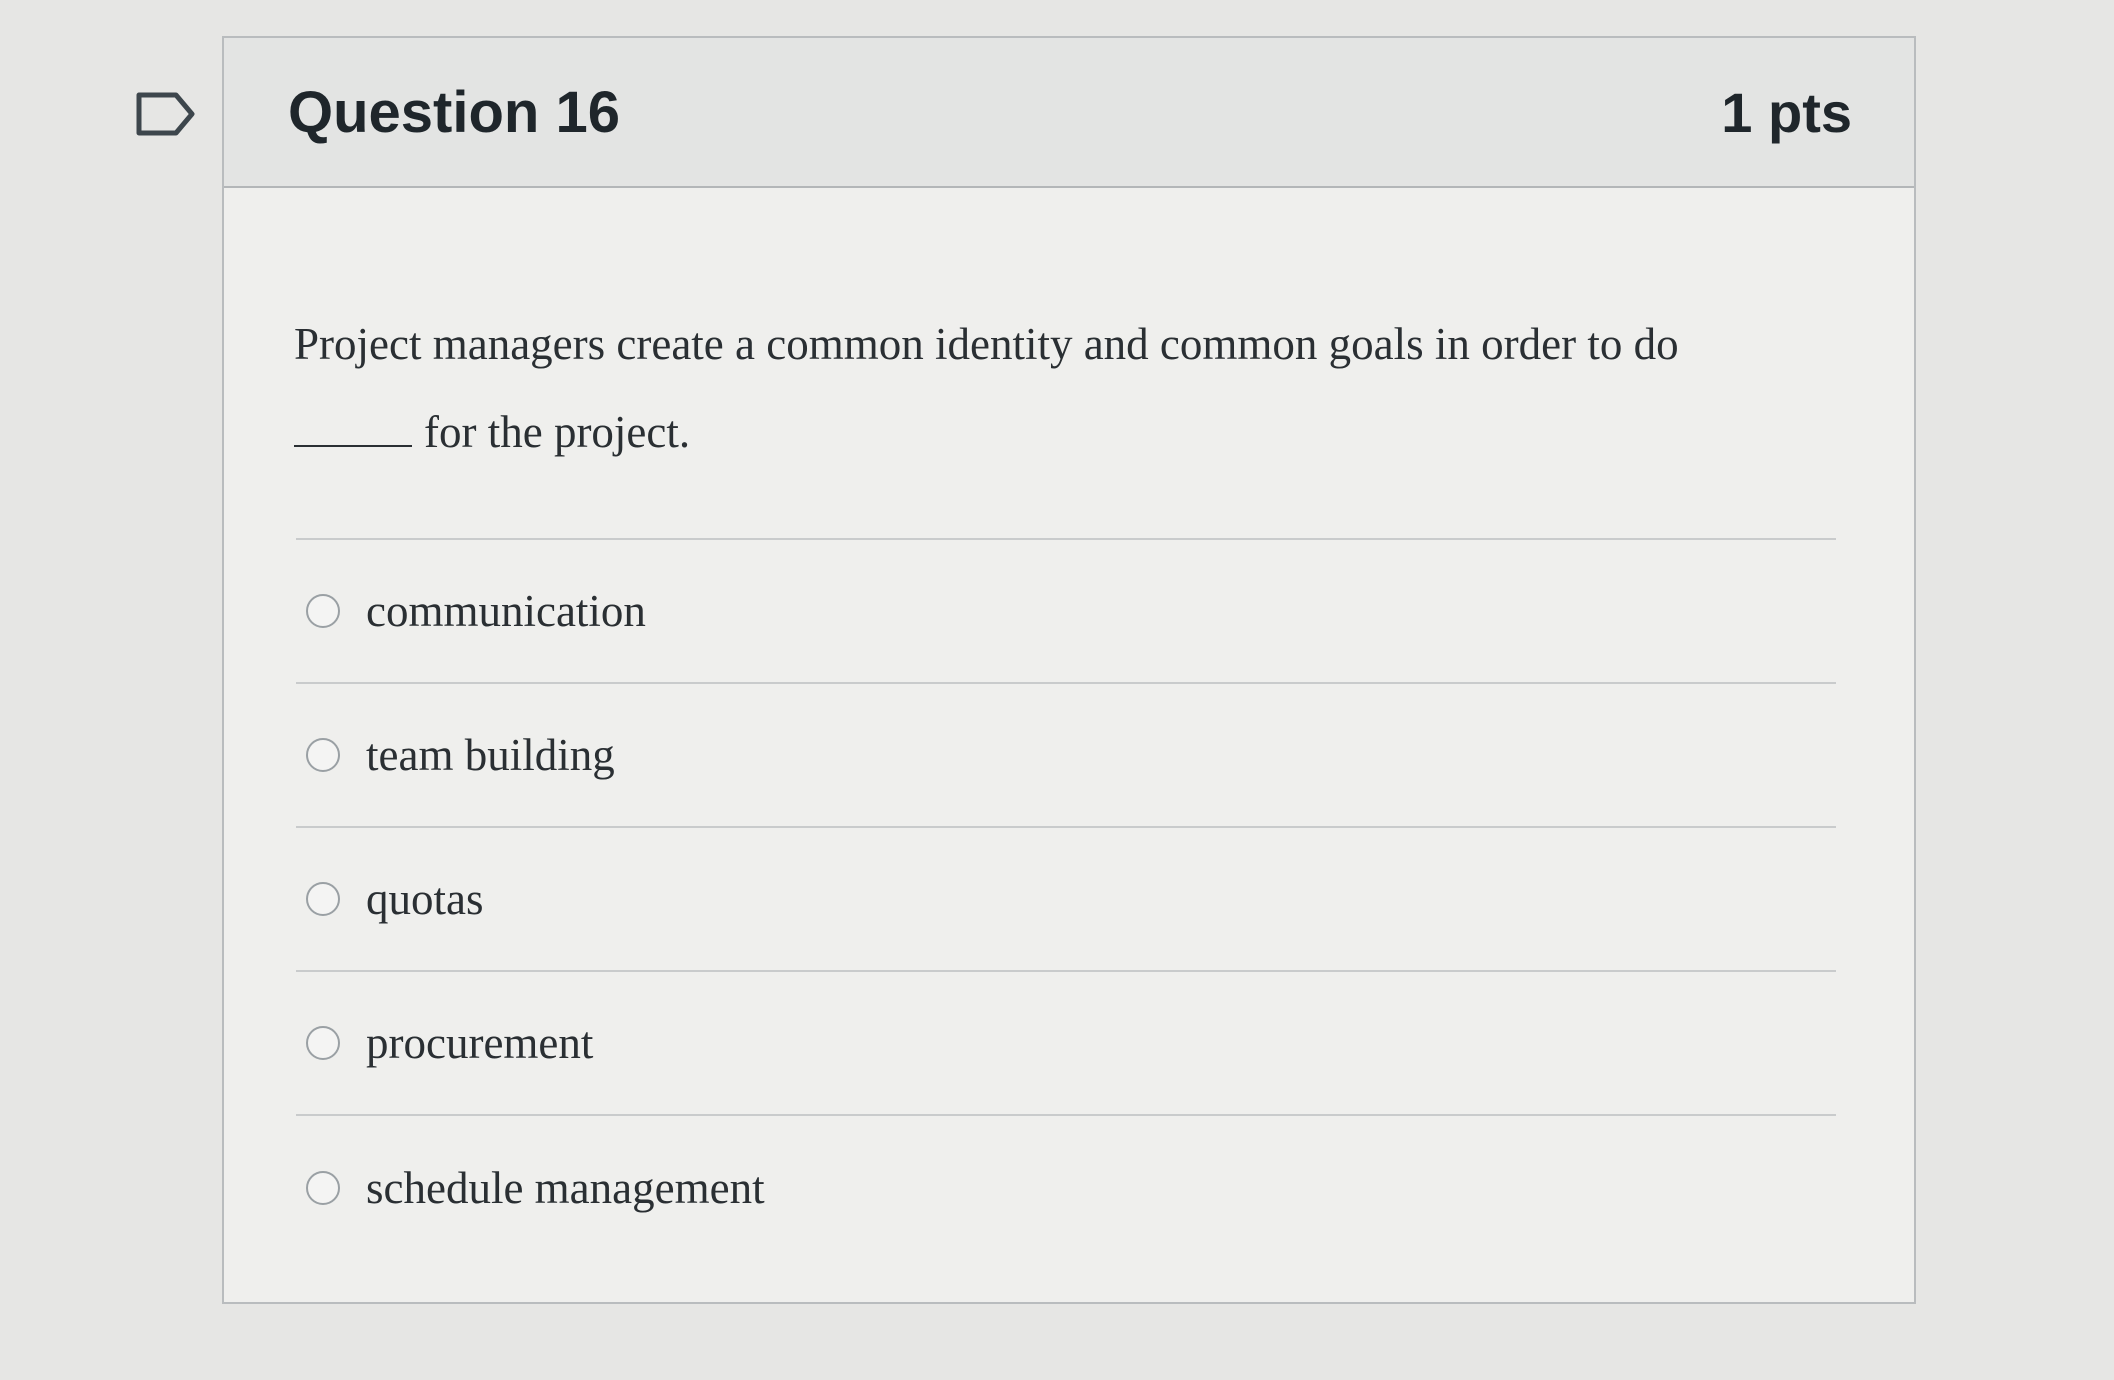 The image size is (2114, 1380). I want to click on answer-label: team building, so click(490, 755).